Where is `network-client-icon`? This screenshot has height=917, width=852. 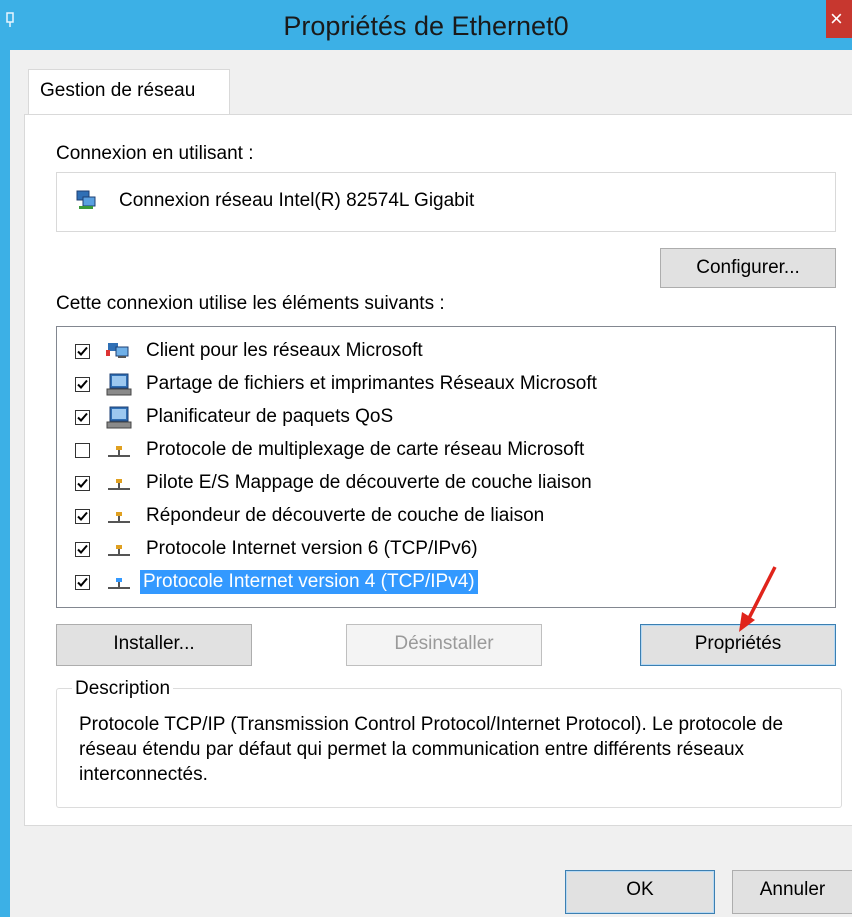 network-client-icon is located at coordinates (117, 350).